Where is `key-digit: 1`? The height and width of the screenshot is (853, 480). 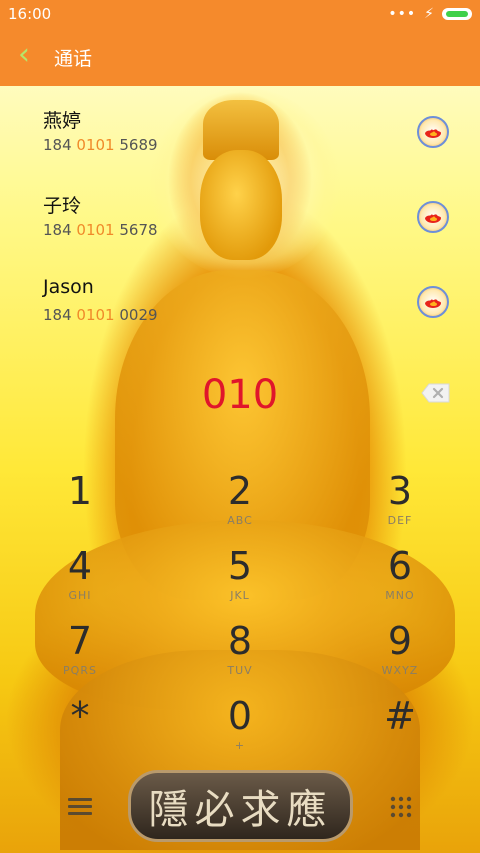
key-digit: 1 is located at coordinates (80, 491).